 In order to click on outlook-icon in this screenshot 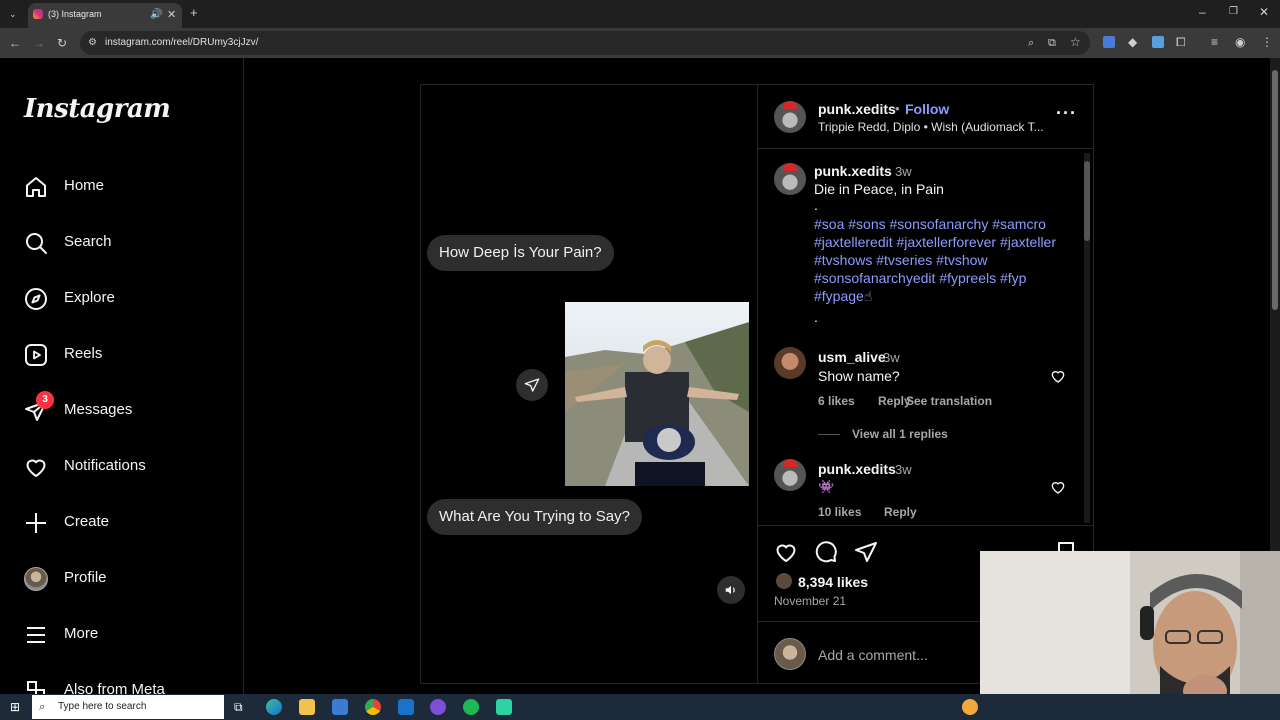, I will do `click(406, 707)`.